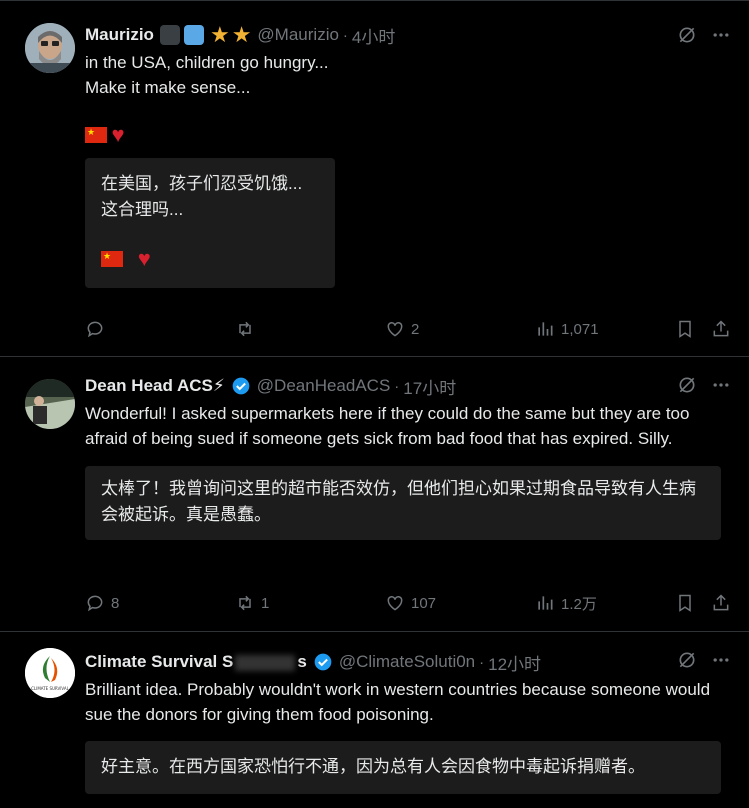  I want to click on display-name: Dean Head ACS⚡, so click(155, 386).